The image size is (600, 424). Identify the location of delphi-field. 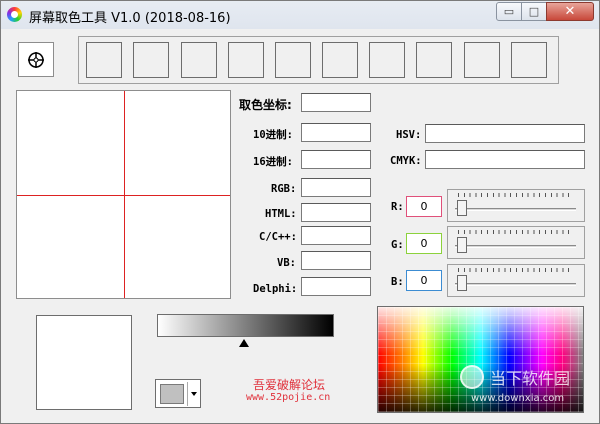
(336, 286).